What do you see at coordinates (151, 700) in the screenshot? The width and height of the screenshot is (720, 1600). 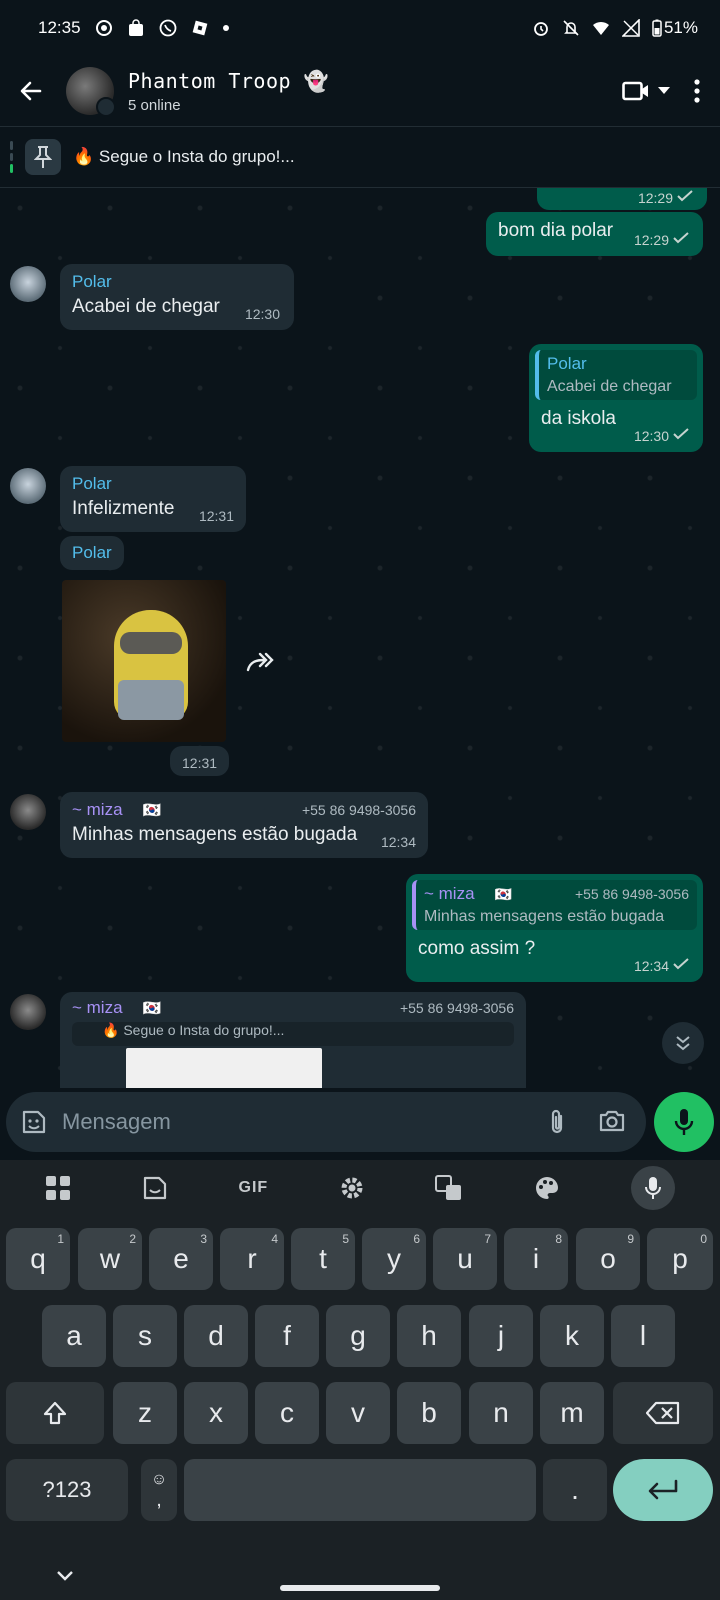 I see `minion-overalls` at bounding box center [151, 700].